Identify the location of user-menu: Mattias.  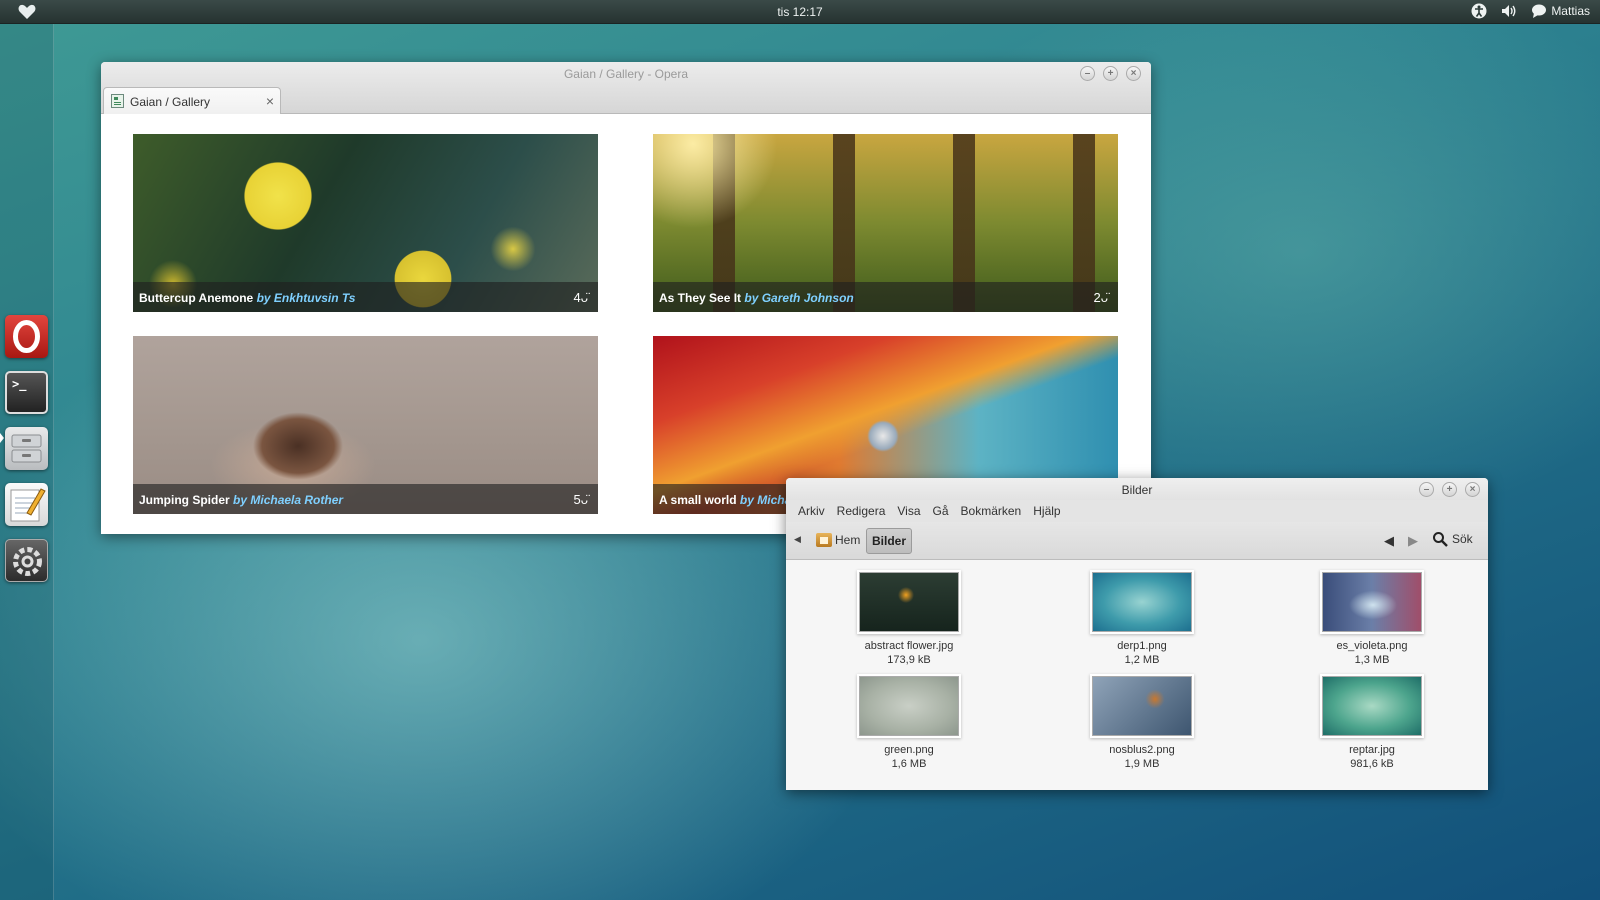
(1560, 11).